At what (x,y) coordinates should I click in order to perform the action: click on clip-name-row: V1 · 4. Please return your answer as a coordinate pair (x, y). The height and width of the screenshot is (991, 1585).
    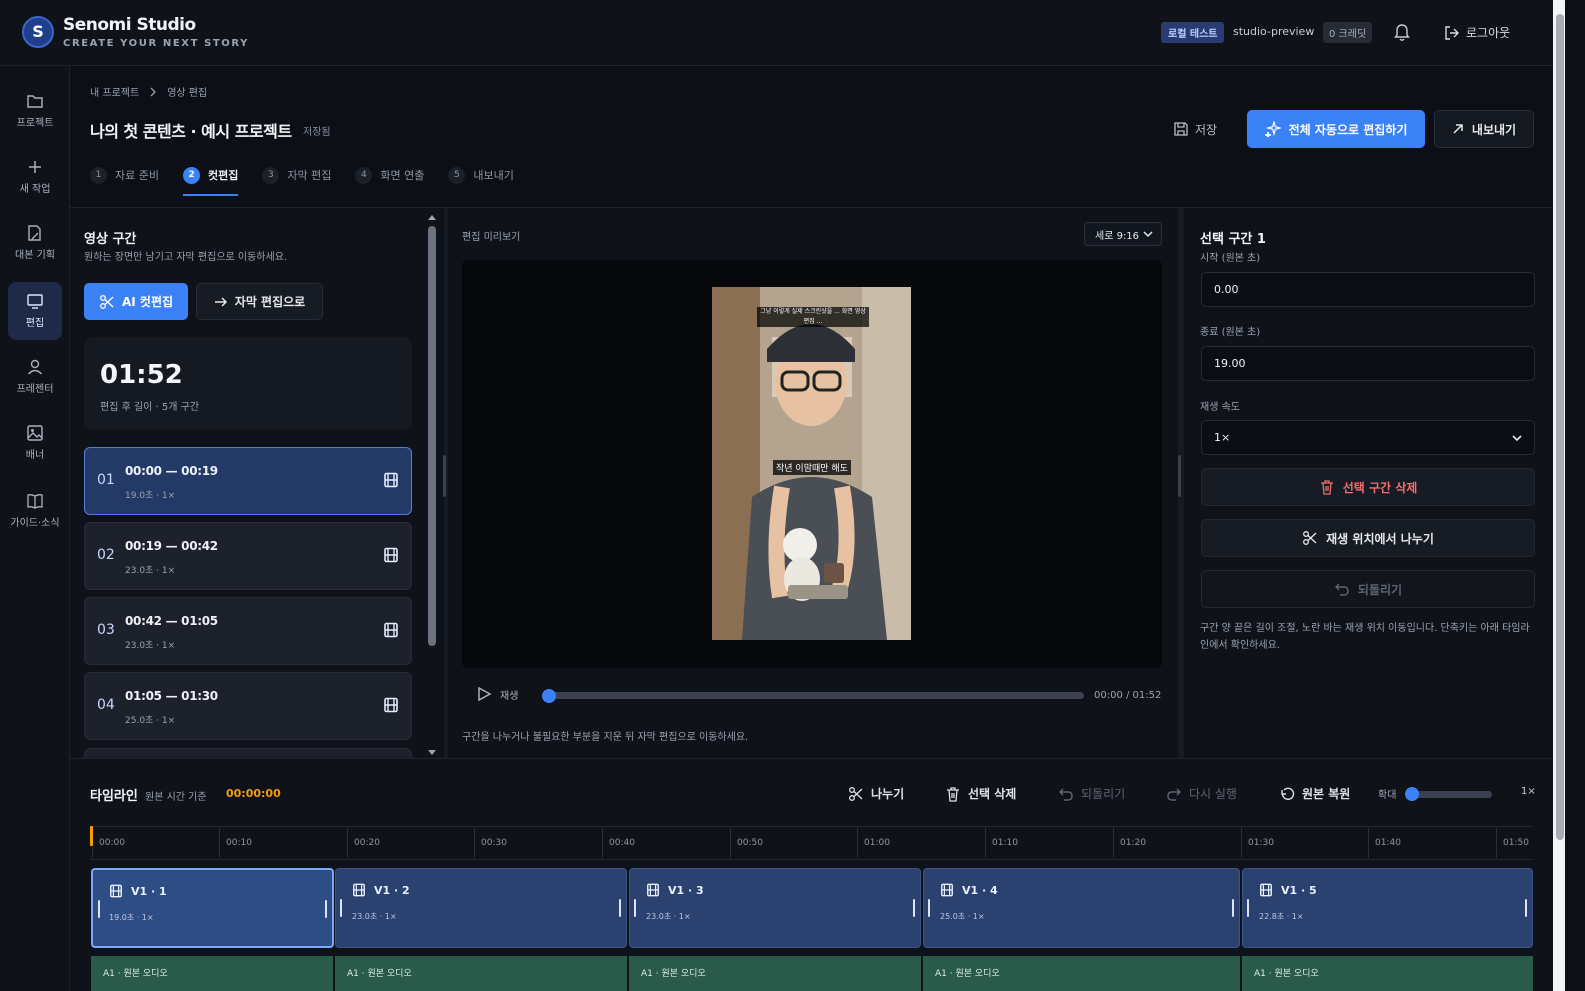
    Looking at the image, I should click on (969, 890).